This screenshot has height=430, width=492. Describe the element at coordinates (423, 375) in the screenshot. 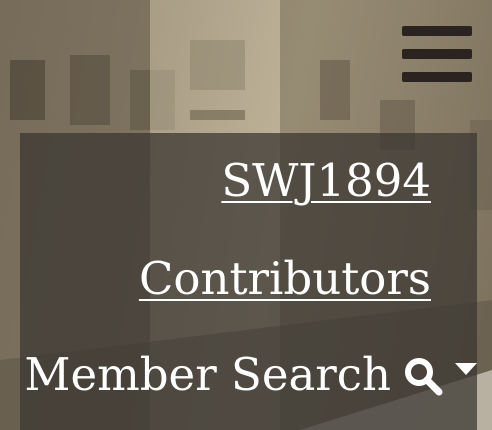

I see `search-icon` at that location.